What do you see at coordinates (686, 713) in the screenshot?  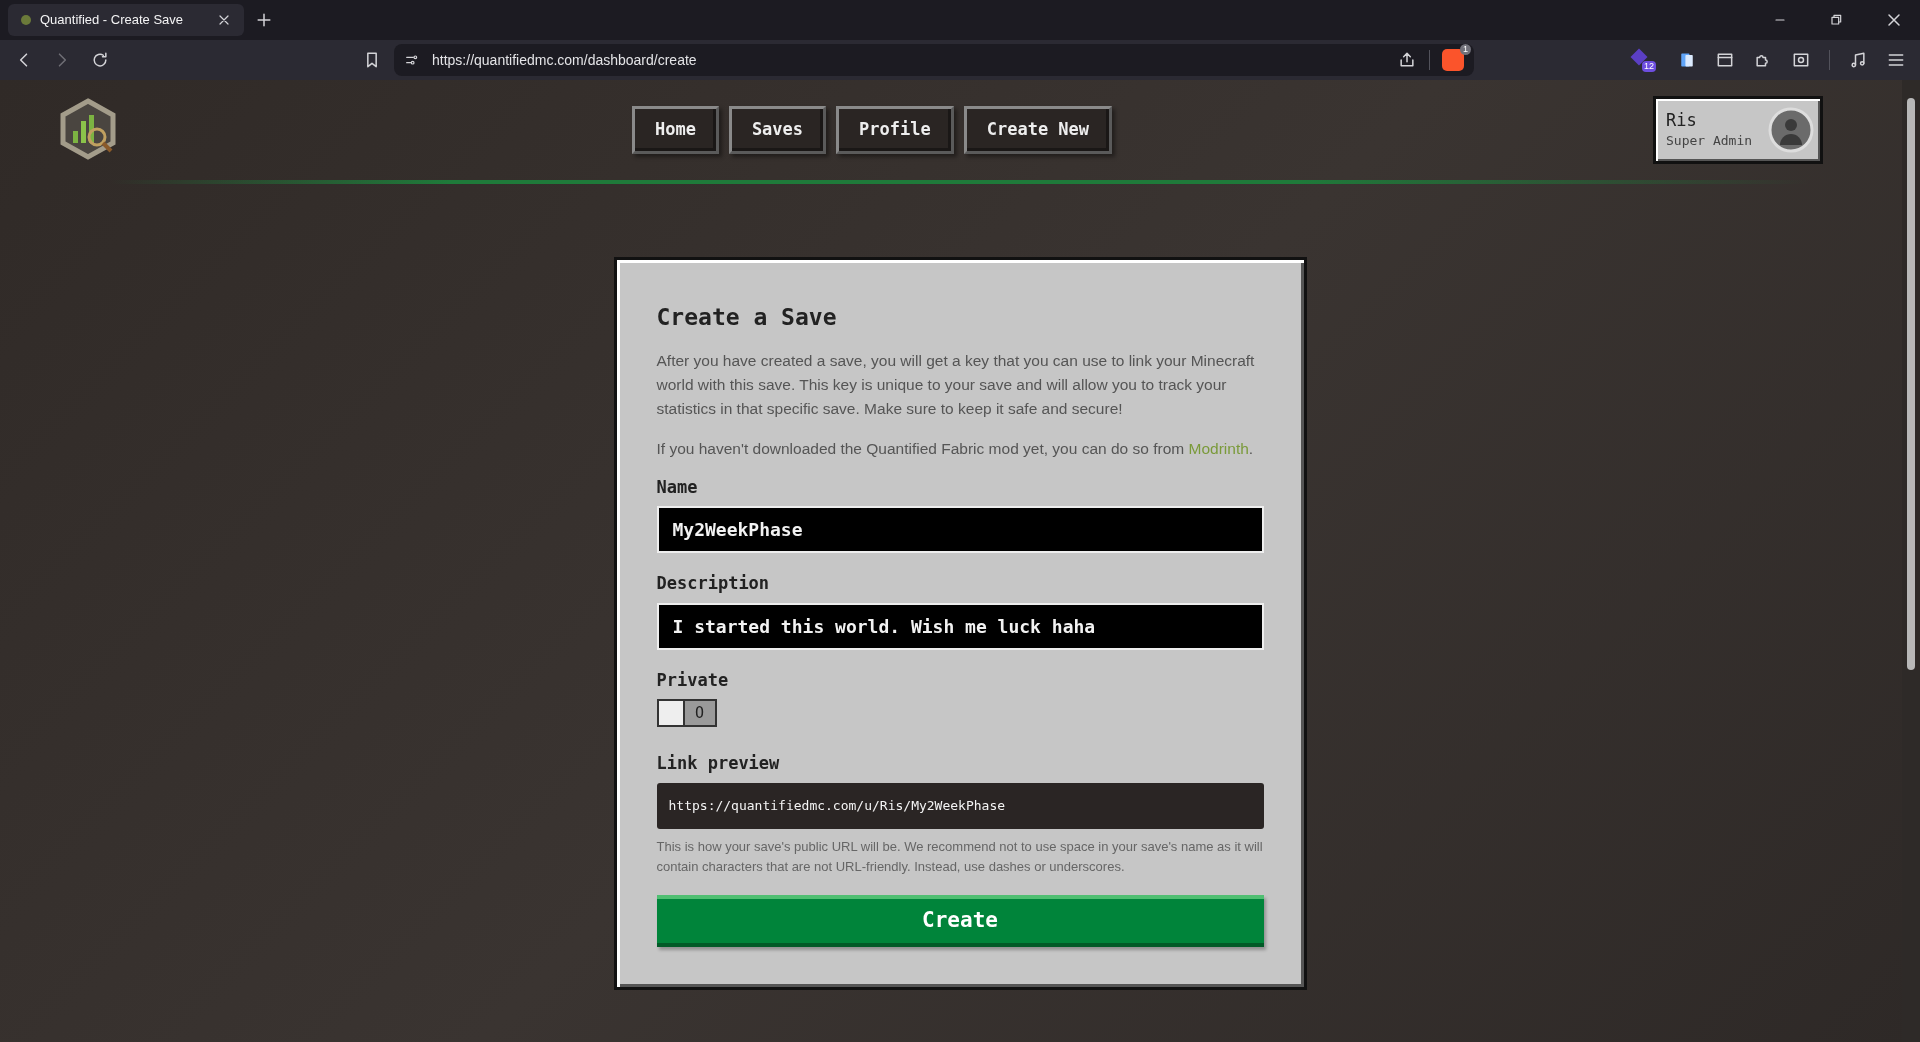 I see `private-toggle: O` at bounding box center [686, 713].